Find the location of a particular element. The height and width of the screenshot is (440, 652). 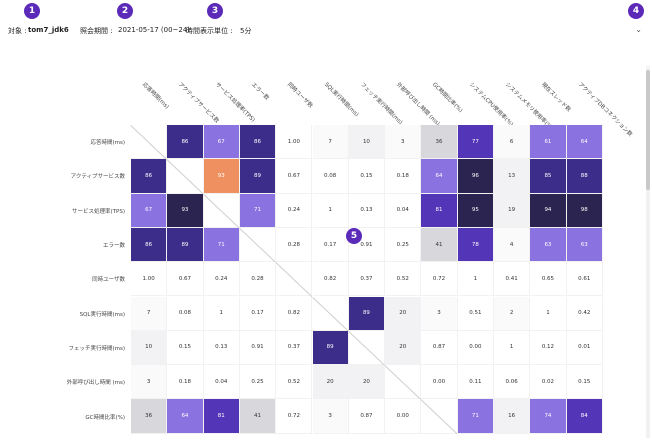

matrix-cell: 0.12 is located at coordinates (548, 348).